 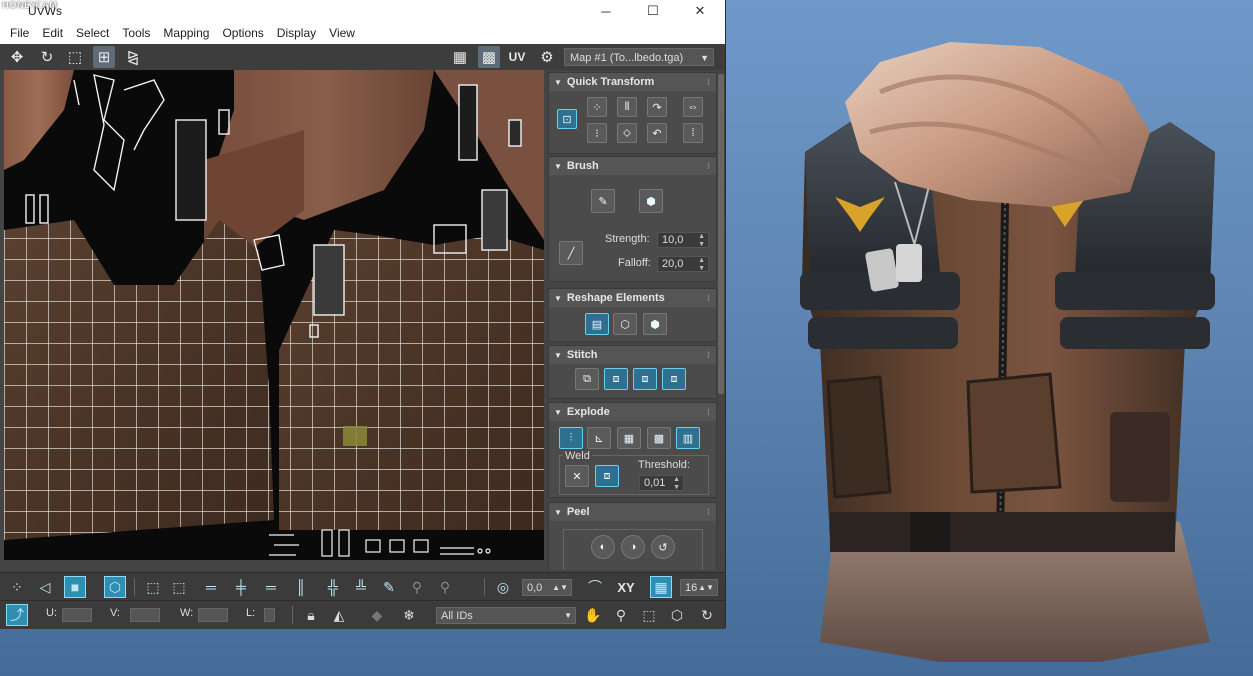 What do you see at coordinates (699, 587) in the screenshot?
I see `grid-size-spinner: 16 ▲▼` at bounding box center [699, 587].